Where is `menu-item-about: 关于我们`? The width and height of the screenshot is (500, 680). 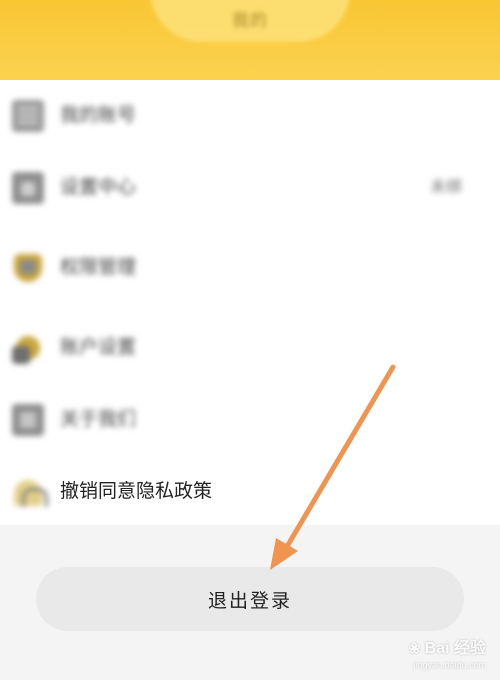 menu-item-about: 关于我们 is located at coordinates (250, 420).